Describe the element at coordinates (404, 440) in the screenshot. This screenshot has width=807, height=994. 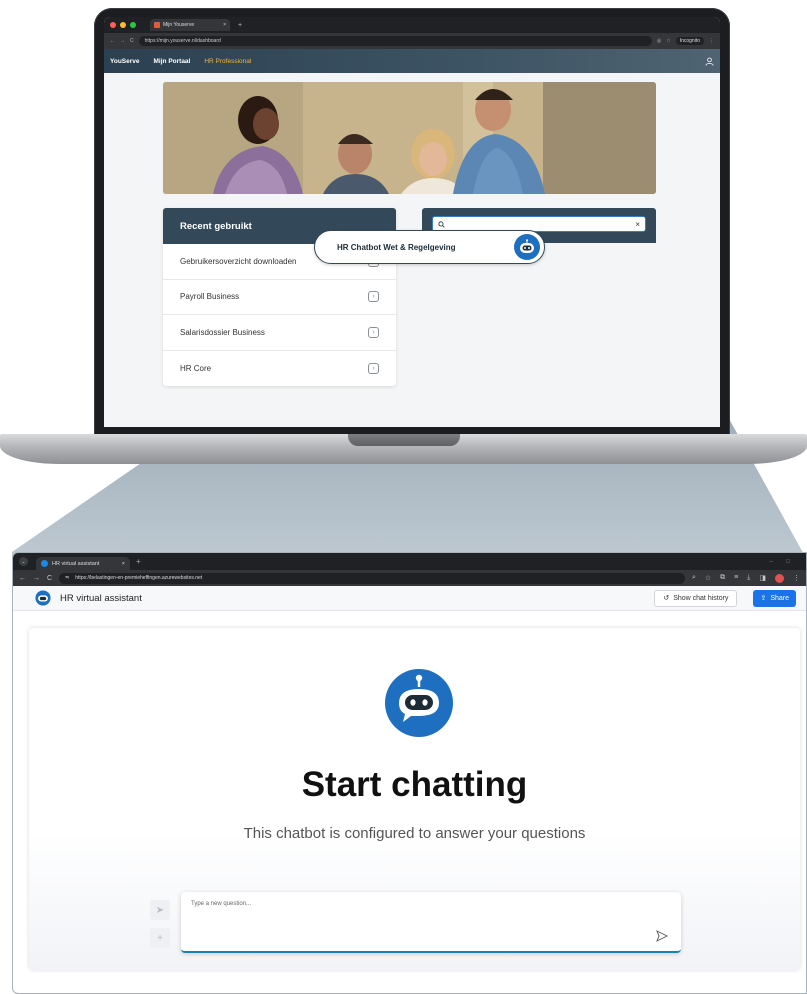
I see `laptop-notch` at that location.